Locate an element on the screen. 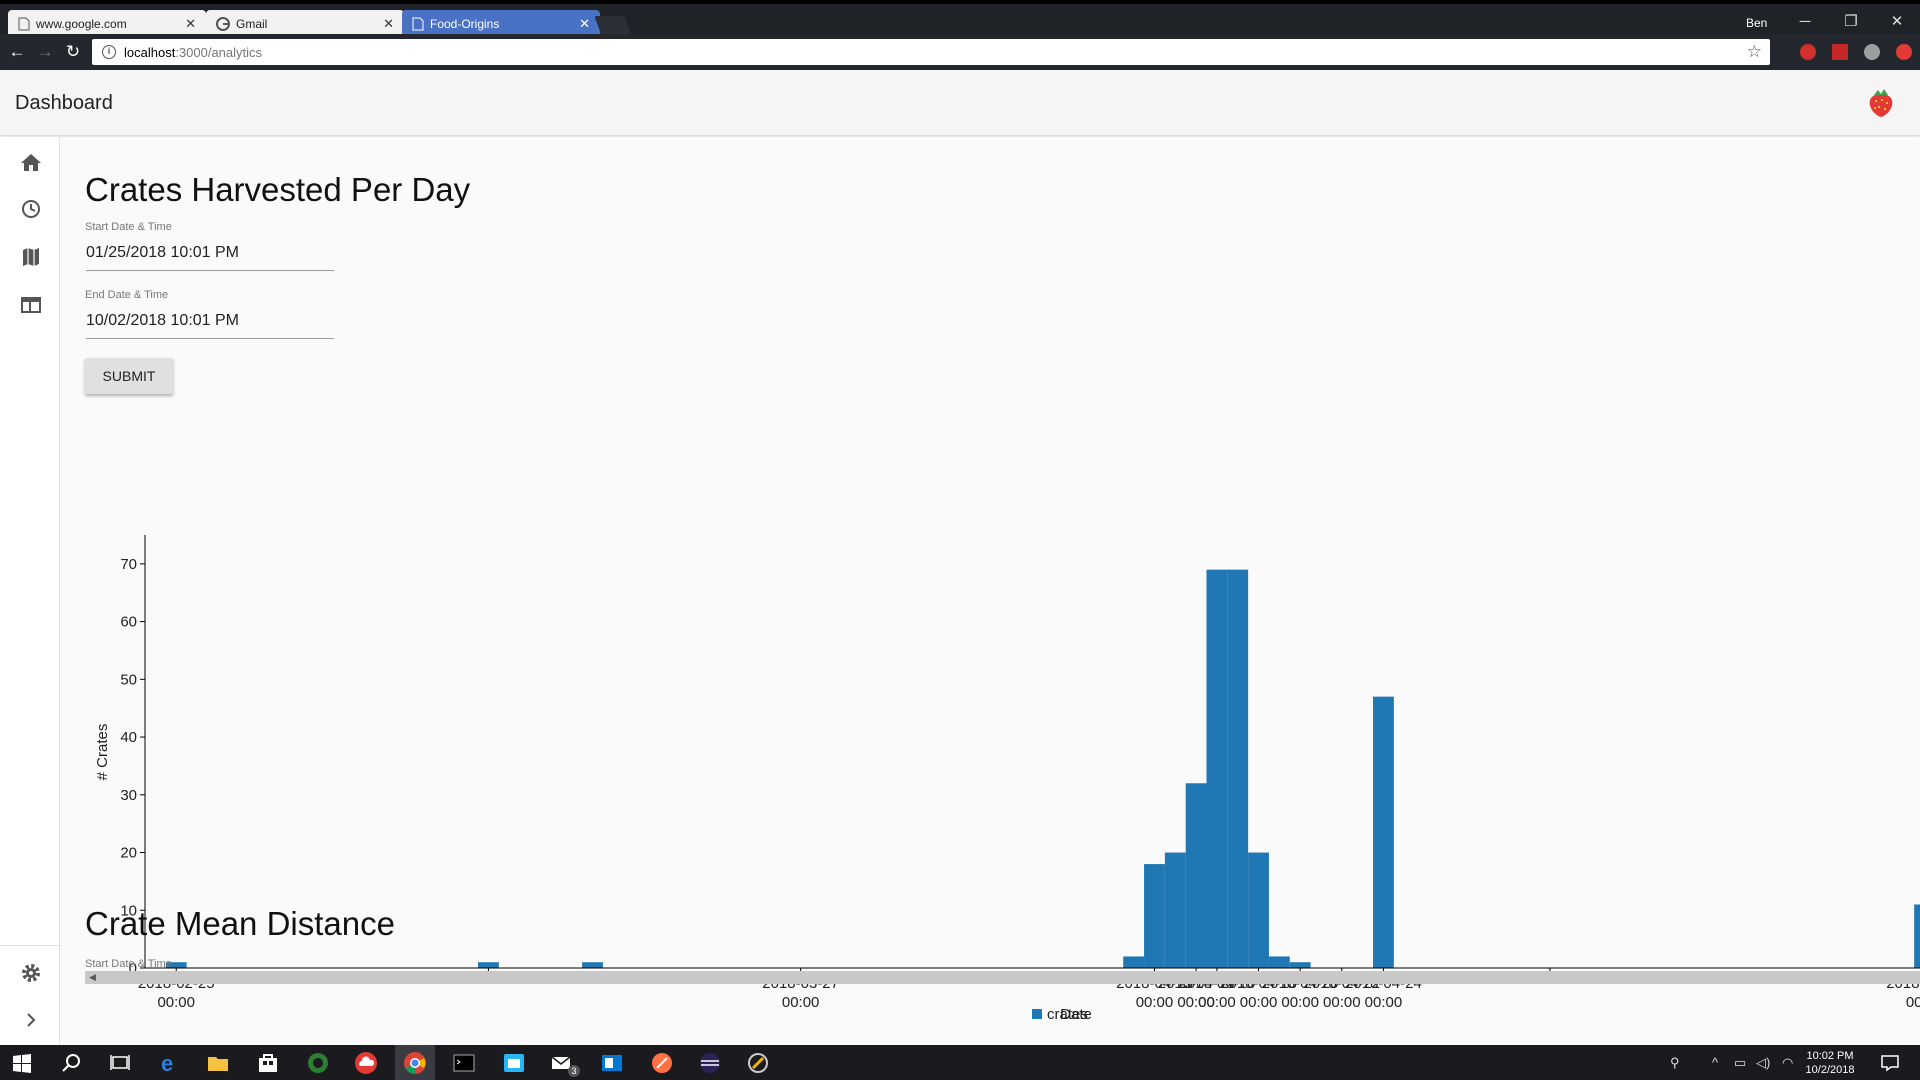  y-tick-label: 30 is located at coordinates (128, 795).